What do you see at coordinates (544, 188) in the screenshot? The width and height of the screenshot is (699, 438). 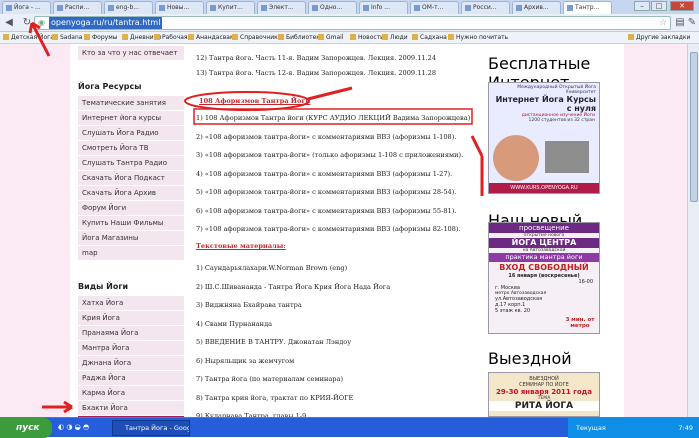 I see `banner-url: WWW.KURS.OPENYOGA.RU` at bounding box center [544, 188].